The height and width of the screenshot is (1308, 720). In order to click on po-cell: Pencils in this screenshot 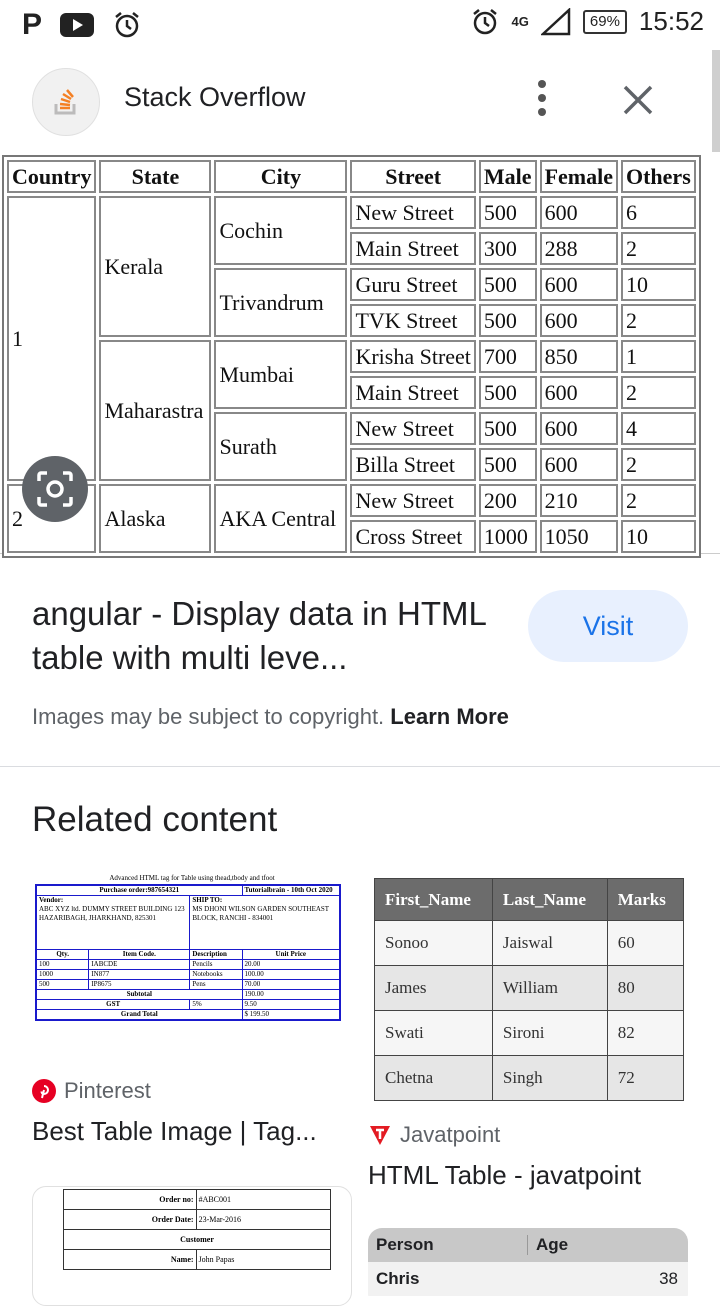, I will do `click(216, 964)`.